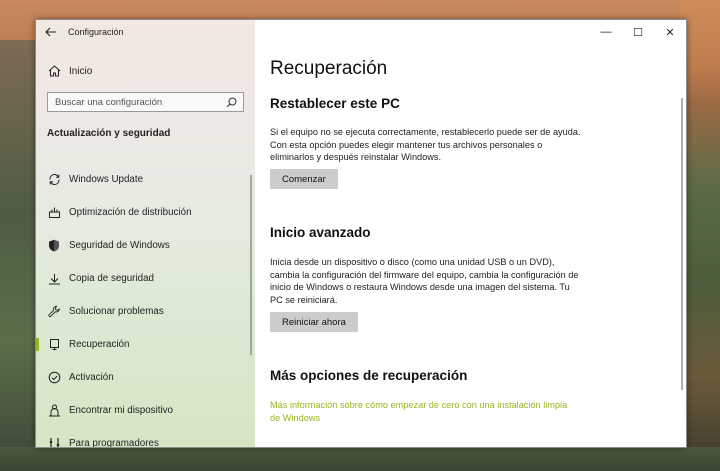 The width and height of the screenshot is (720, 471). I want to click on sidebar-item-home: Inicio, so click(145, 71).